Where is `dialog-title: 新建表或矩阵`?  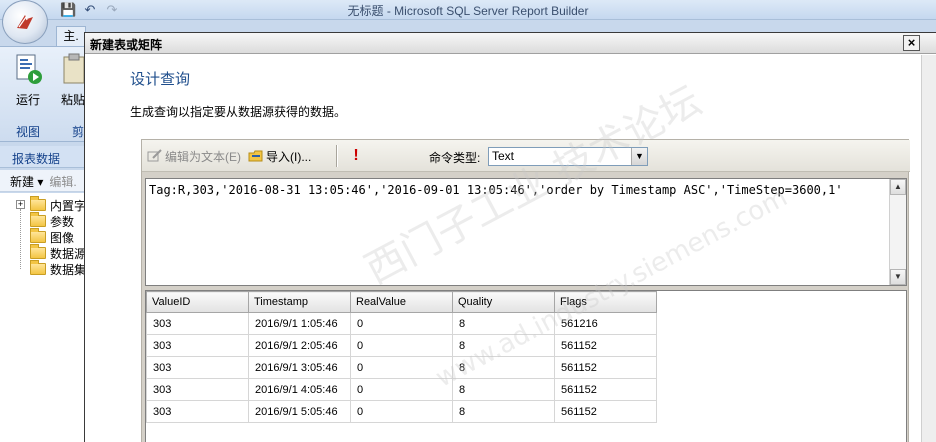 dialog-title: 新建表或矩阵 is located at coordinates (126, 45).